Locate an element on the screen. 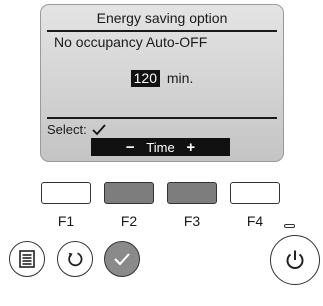 This screenshot has height=306, width=323. f2-label: F2 is located at coordinates (129, 221).